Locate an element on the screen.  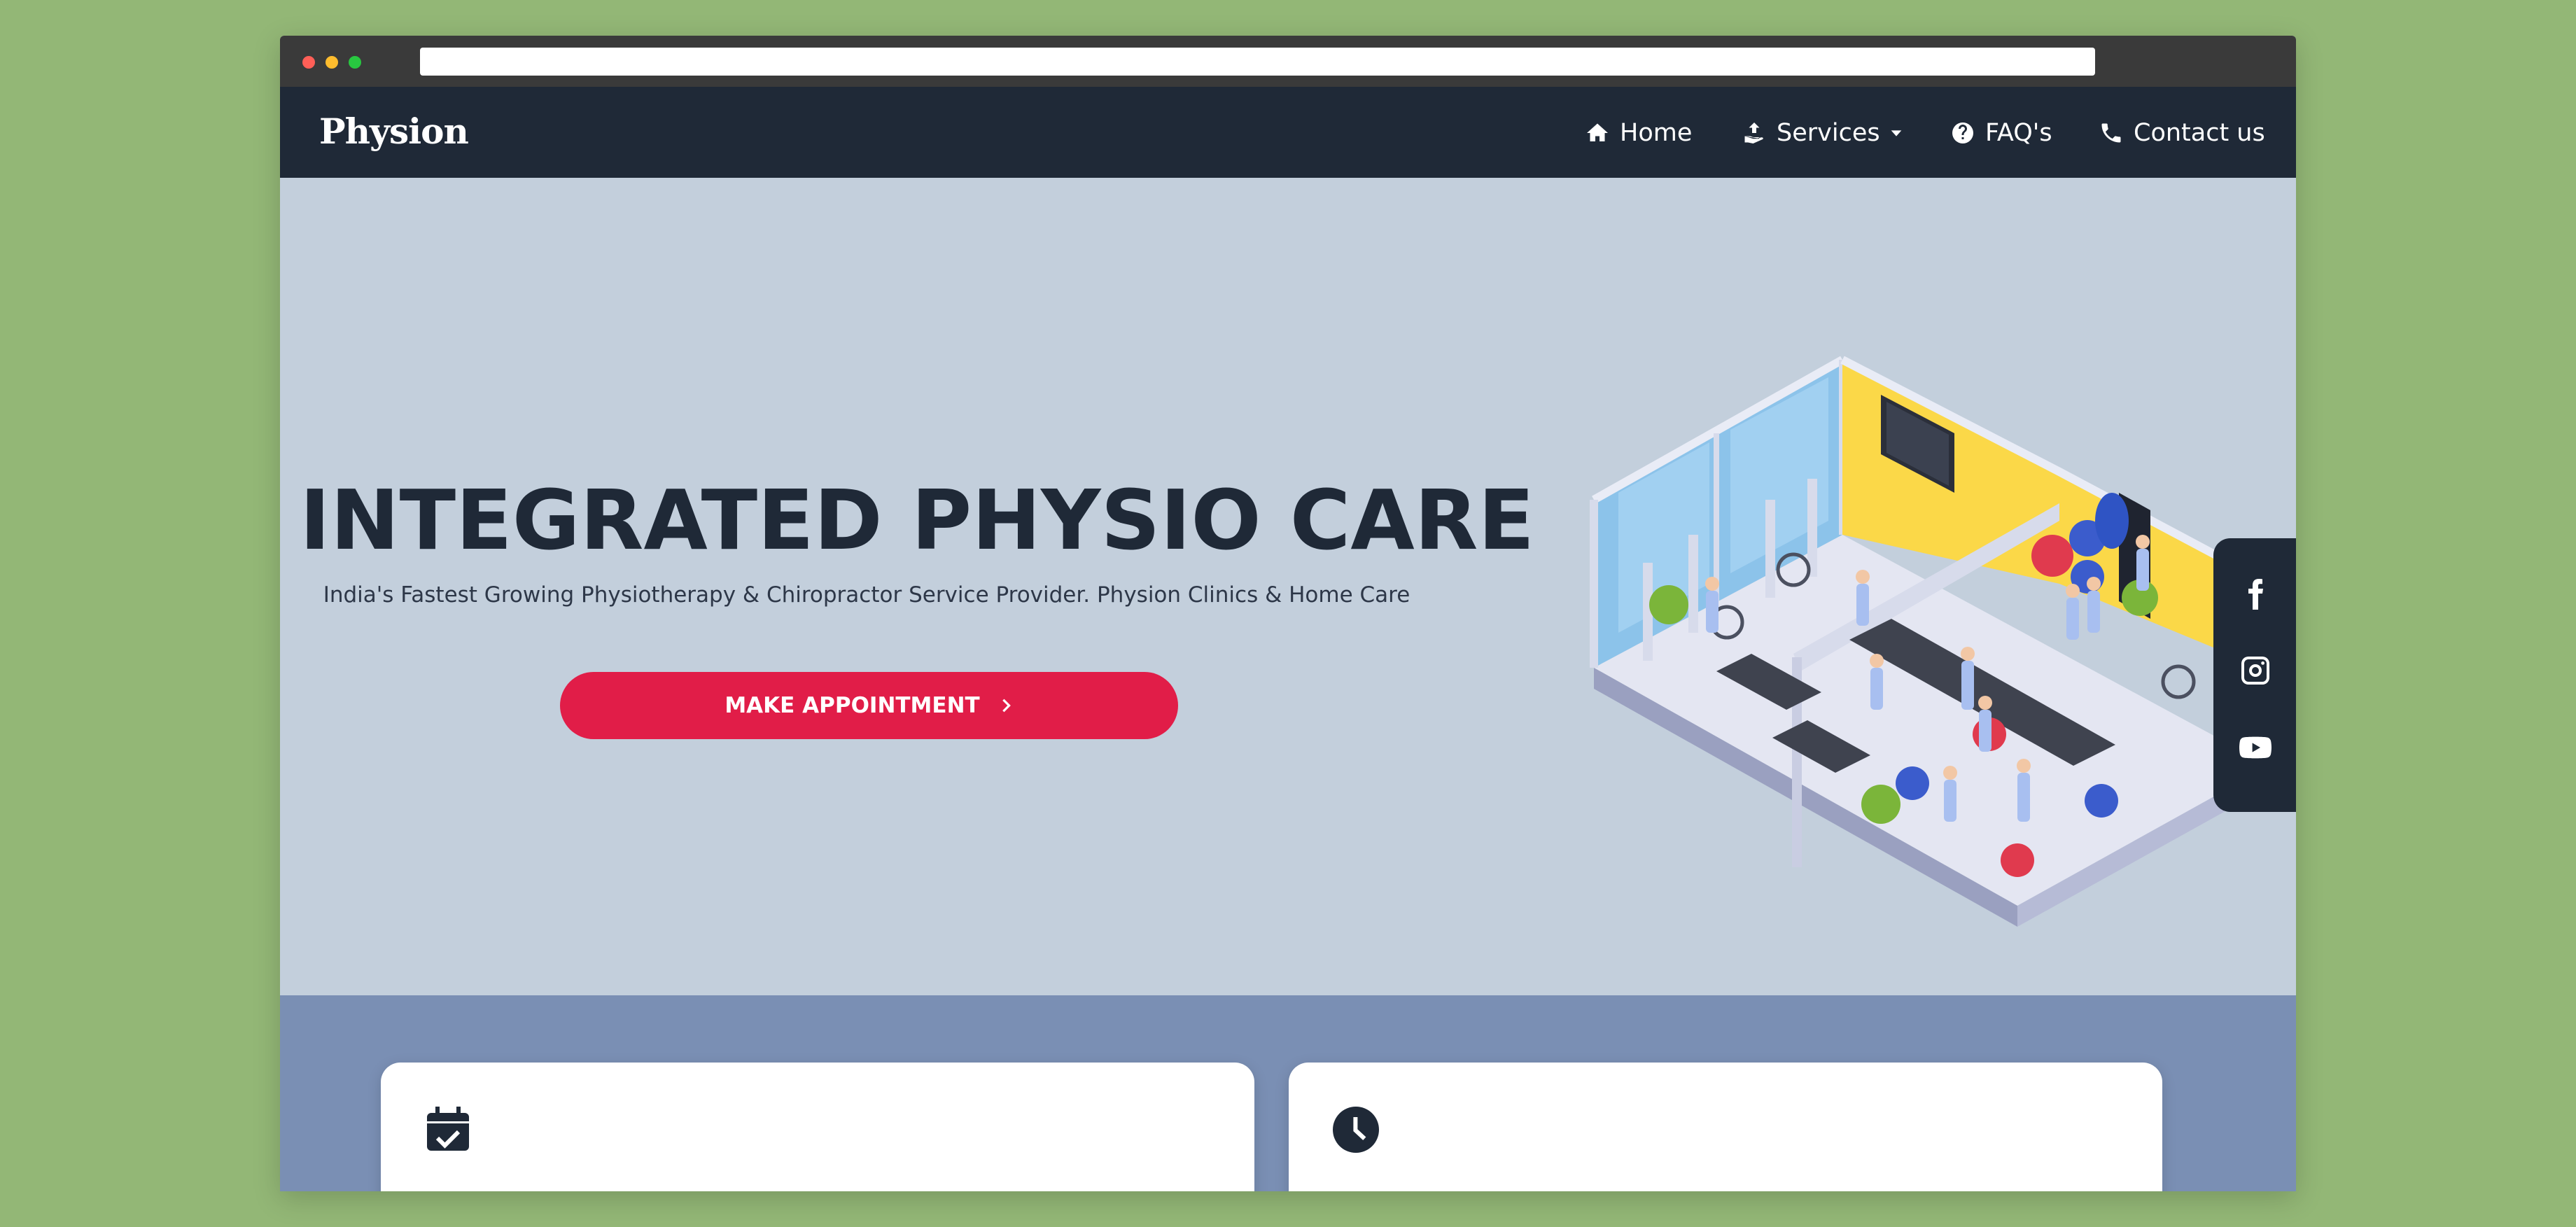
appointment-card is located at coordinates (817, 1127).